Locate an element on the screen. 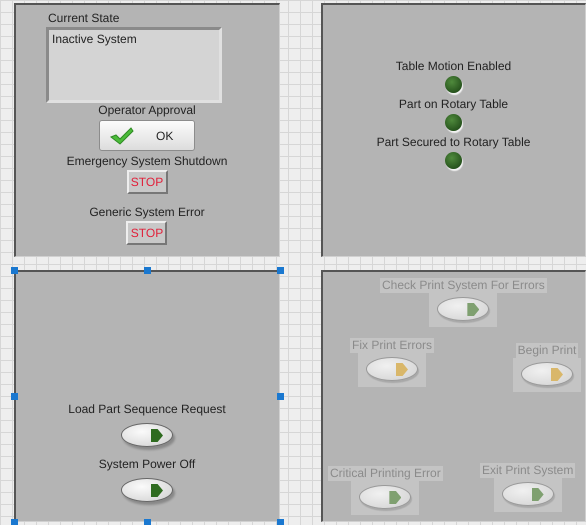 The height and width of the screenshot is (525, 586). control-label: Part on Rotary Table is located at coordinates (454, 104).